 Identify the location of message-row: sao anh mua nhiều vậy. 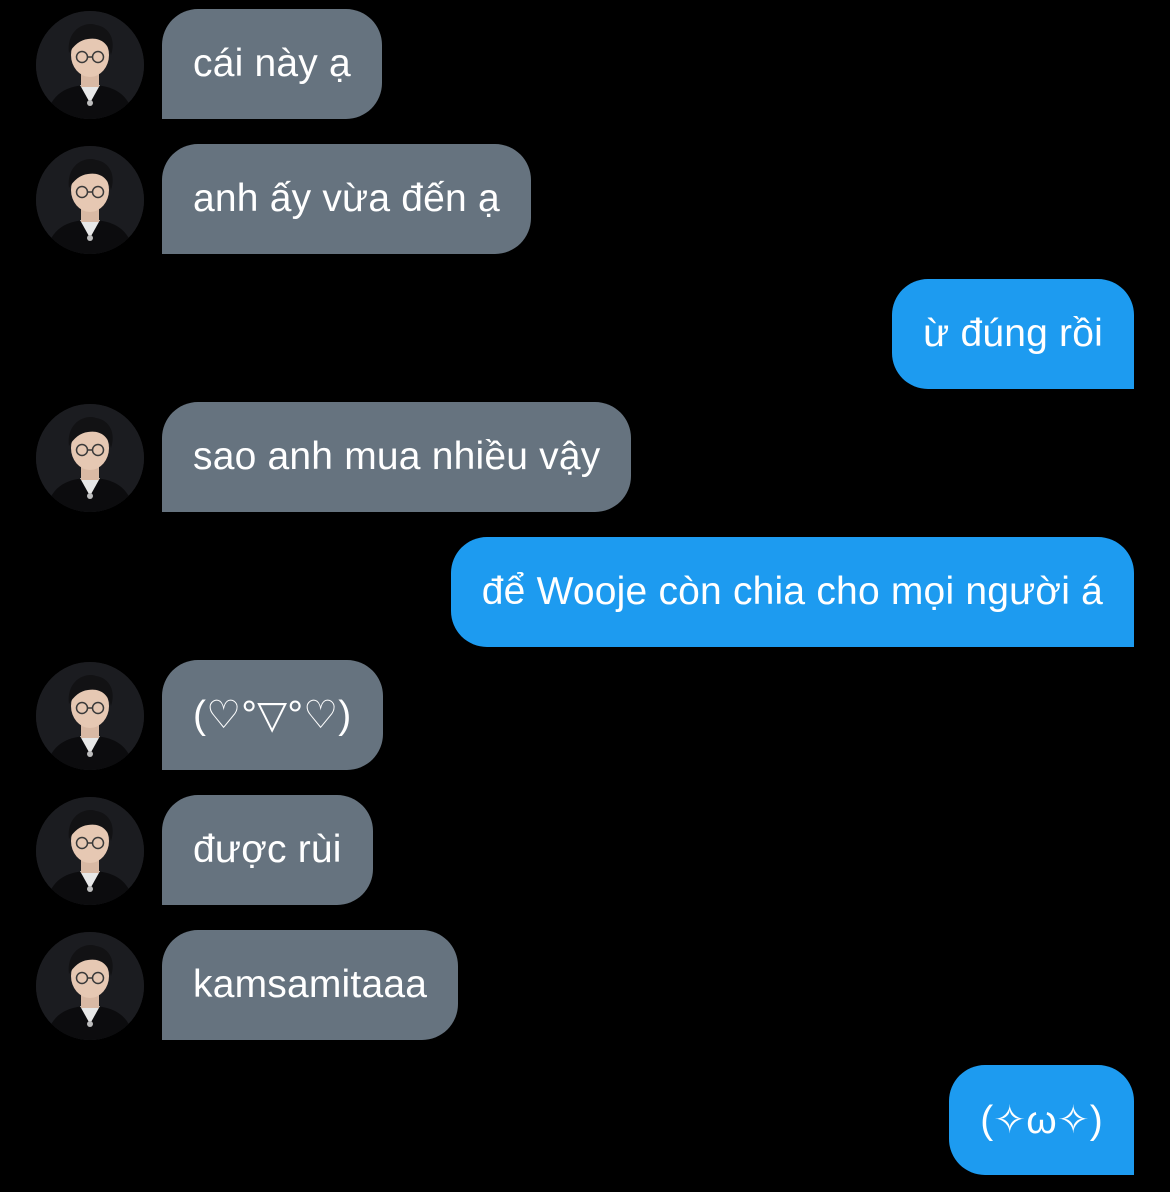
(585, 458).